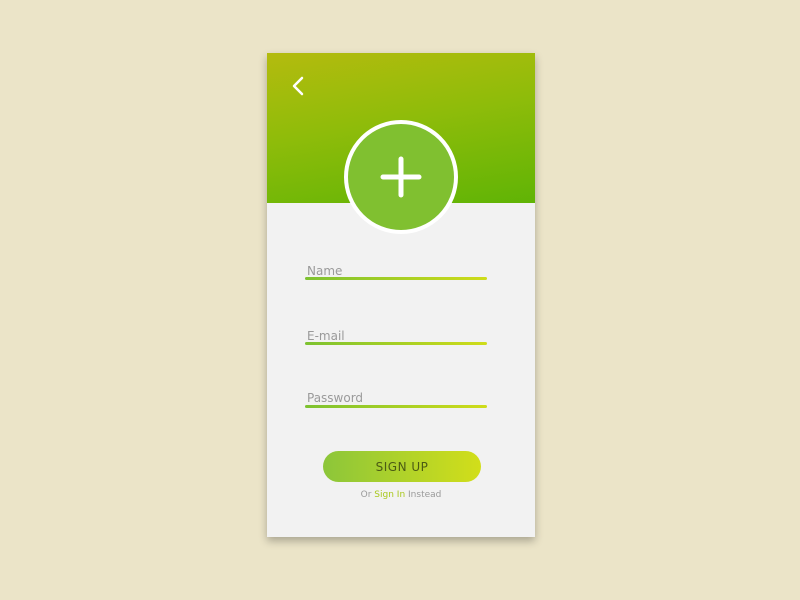  Describe the element at coordinates (299, 86) in the screenshot. I see `chevron-left-icon` at that location.